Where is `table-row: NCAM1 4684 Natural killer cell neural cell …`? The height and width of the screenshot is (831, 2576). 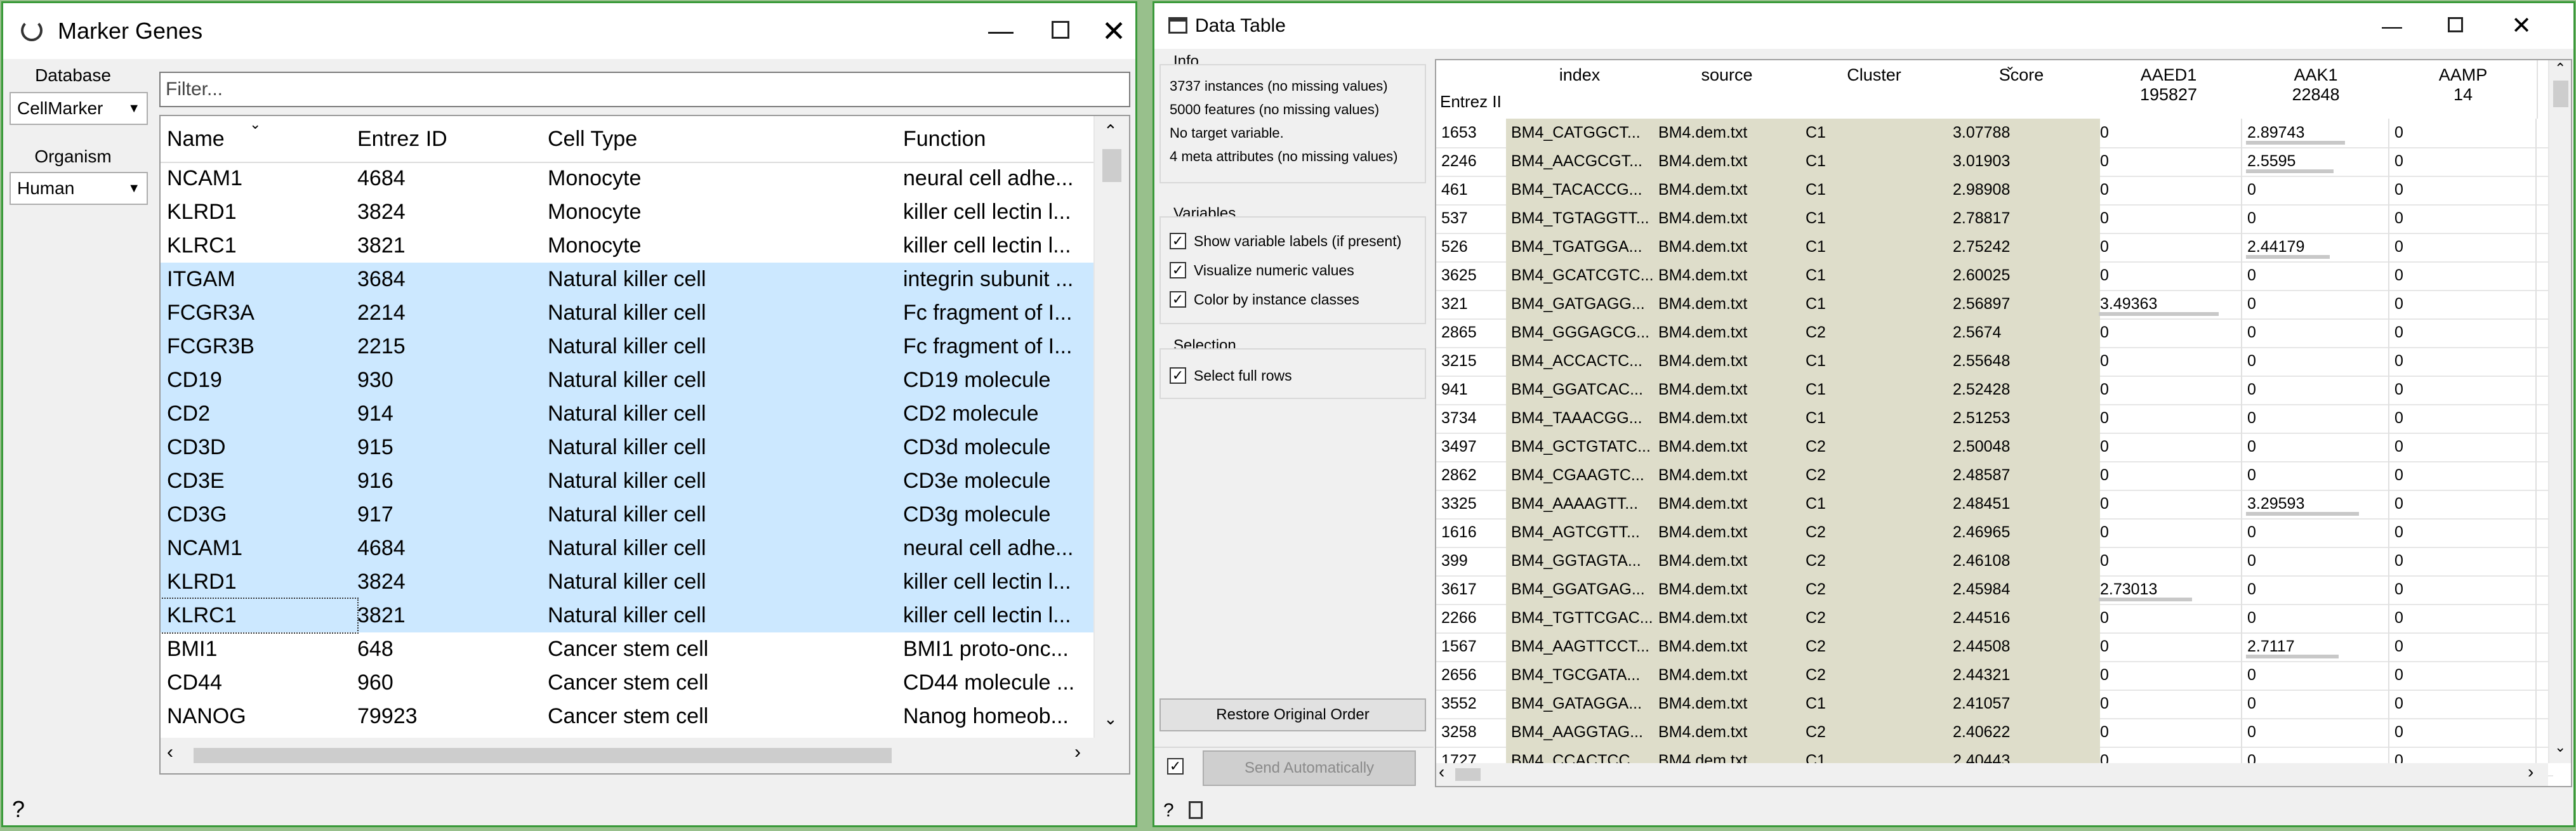
table-row: NCAM1 4684 Natural killer cell neural cell … is located at coordinates (627, 548).